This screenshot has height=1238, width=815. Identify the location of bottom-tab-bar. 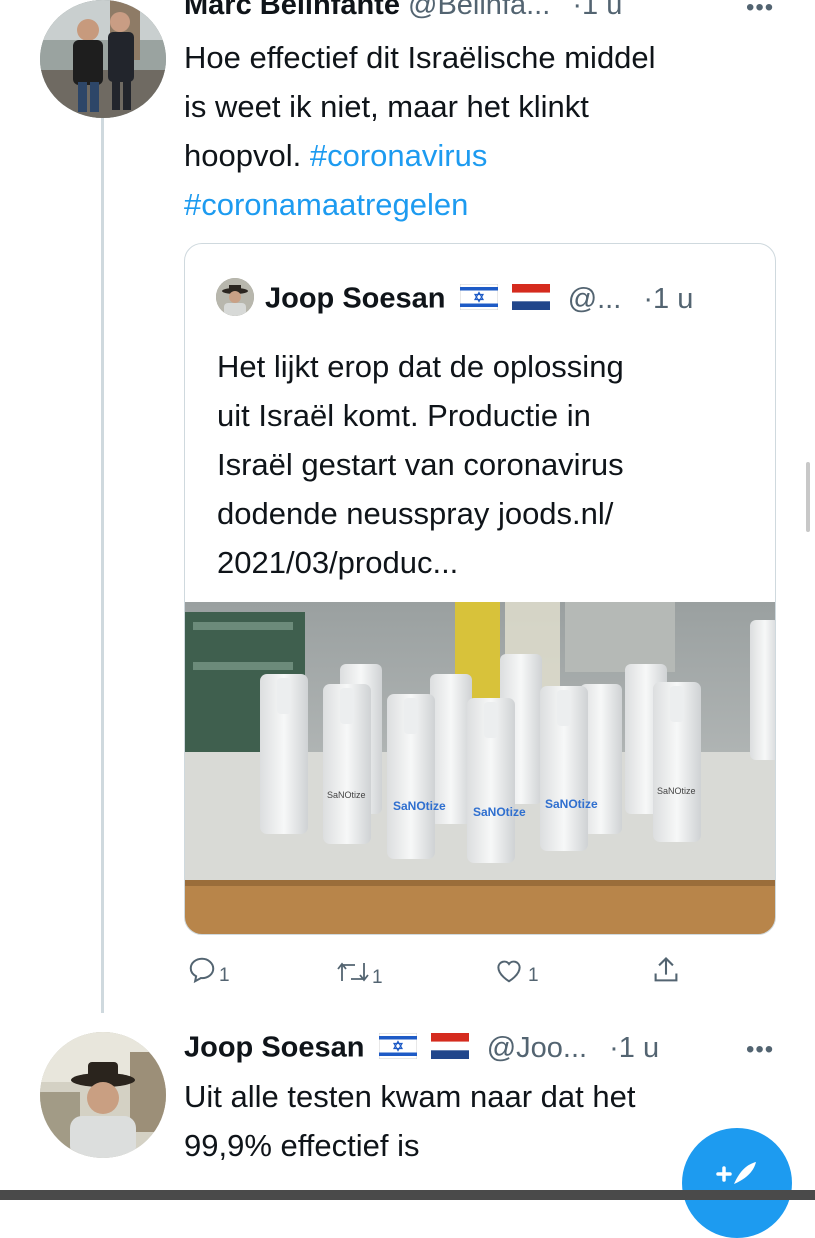
(407, 1195).